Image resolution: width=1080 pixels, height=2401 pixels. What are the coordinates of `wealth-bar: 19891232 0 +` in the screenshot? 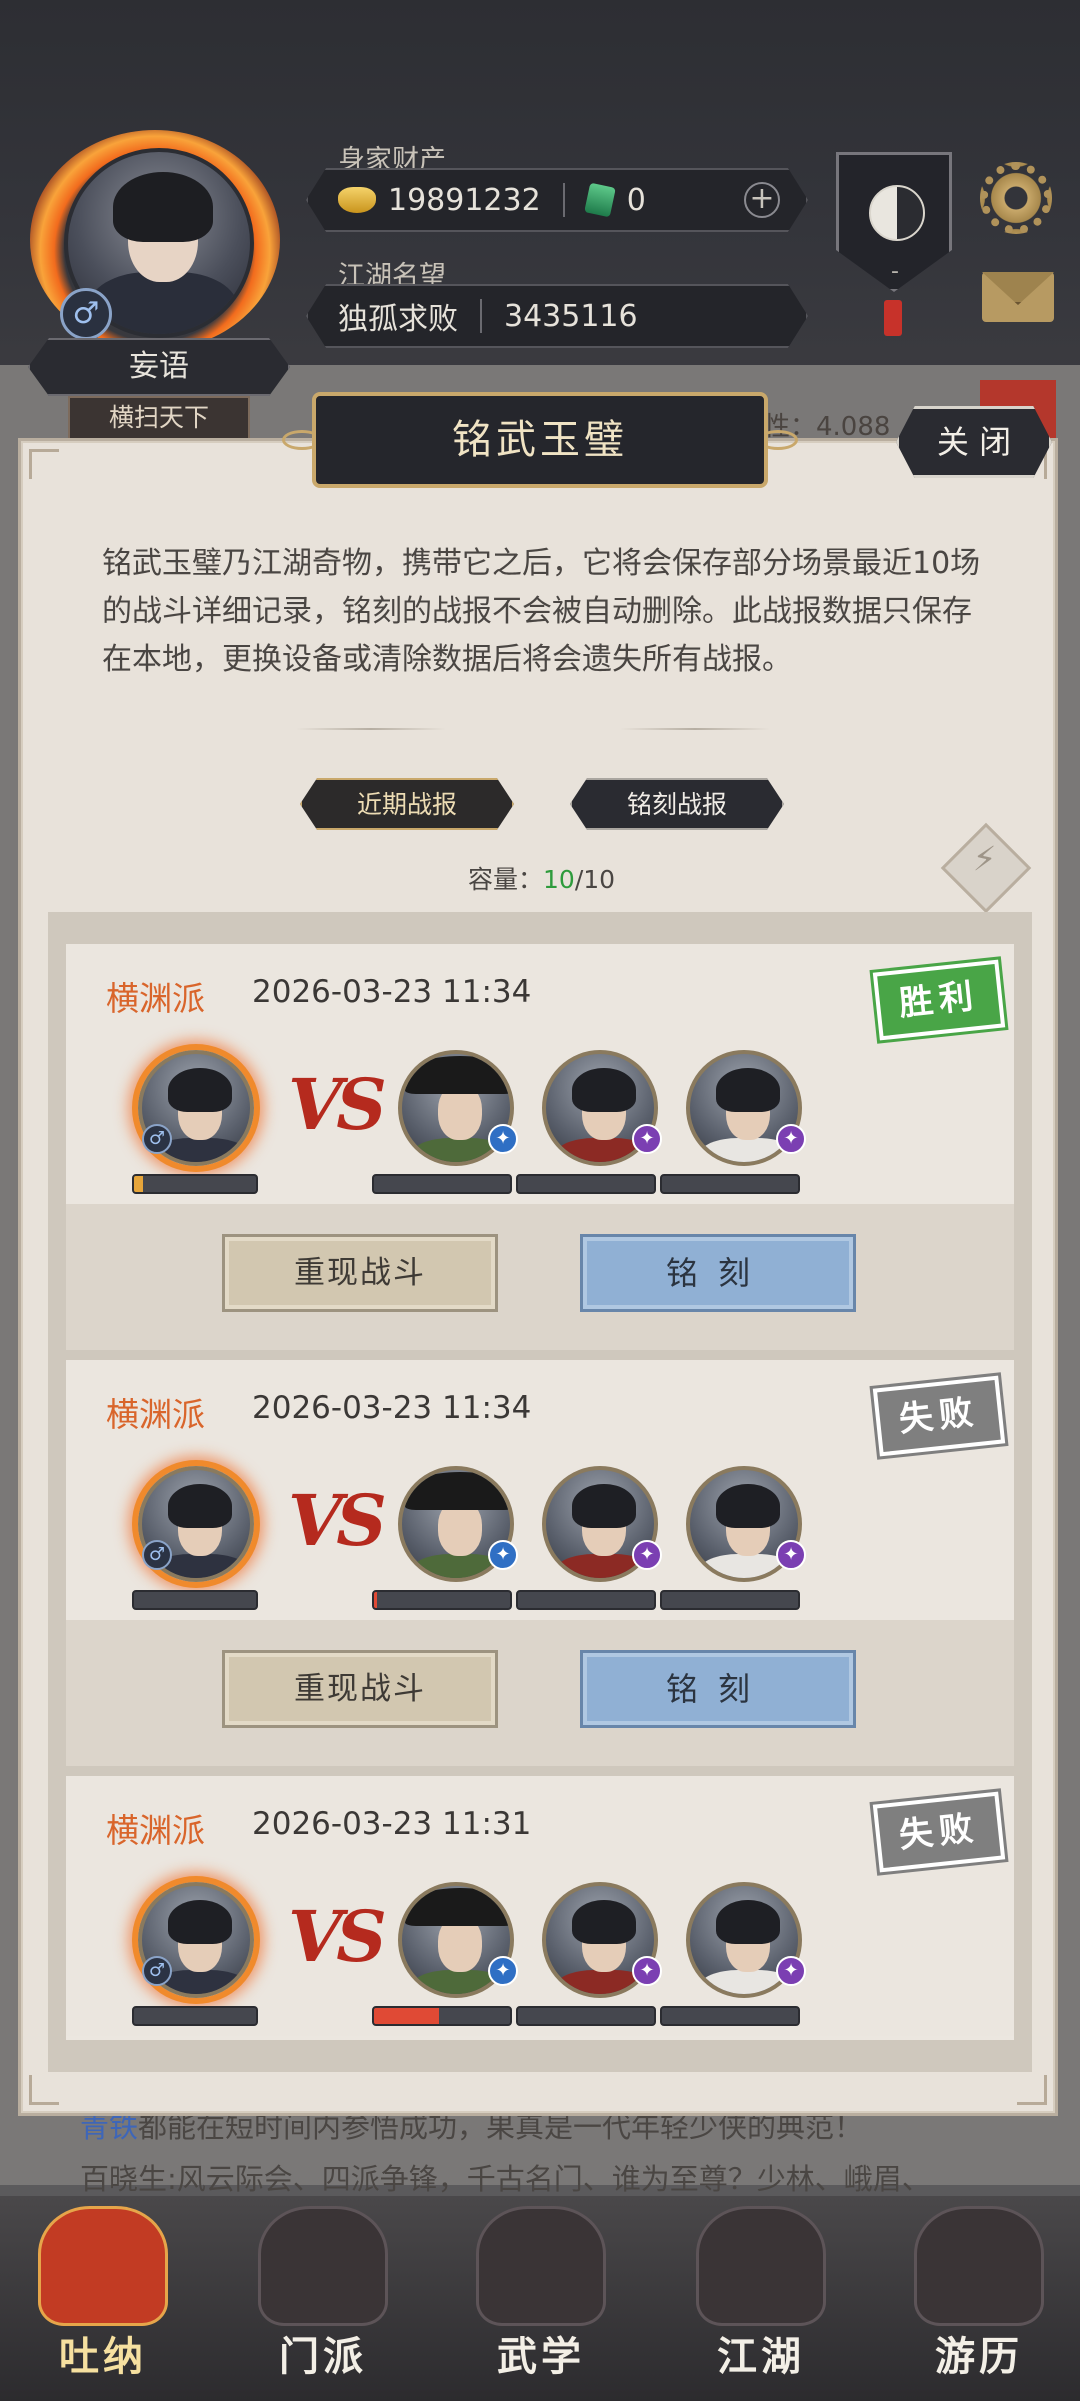 It's located at (557, 200).